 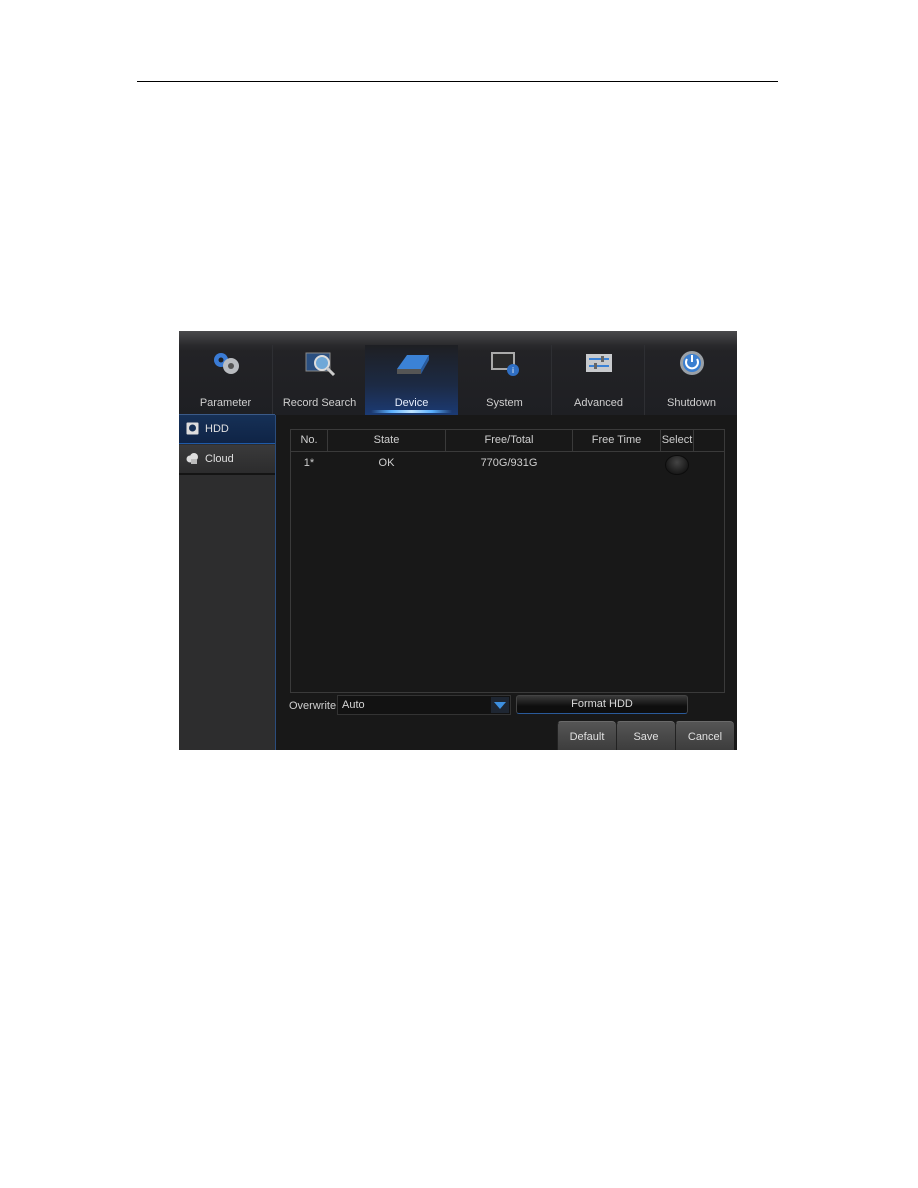 What do you see at coordinates (217, 429) in the screenshot?
I see `sidebar-item-label: HDD` at bounding box center [217, 429].